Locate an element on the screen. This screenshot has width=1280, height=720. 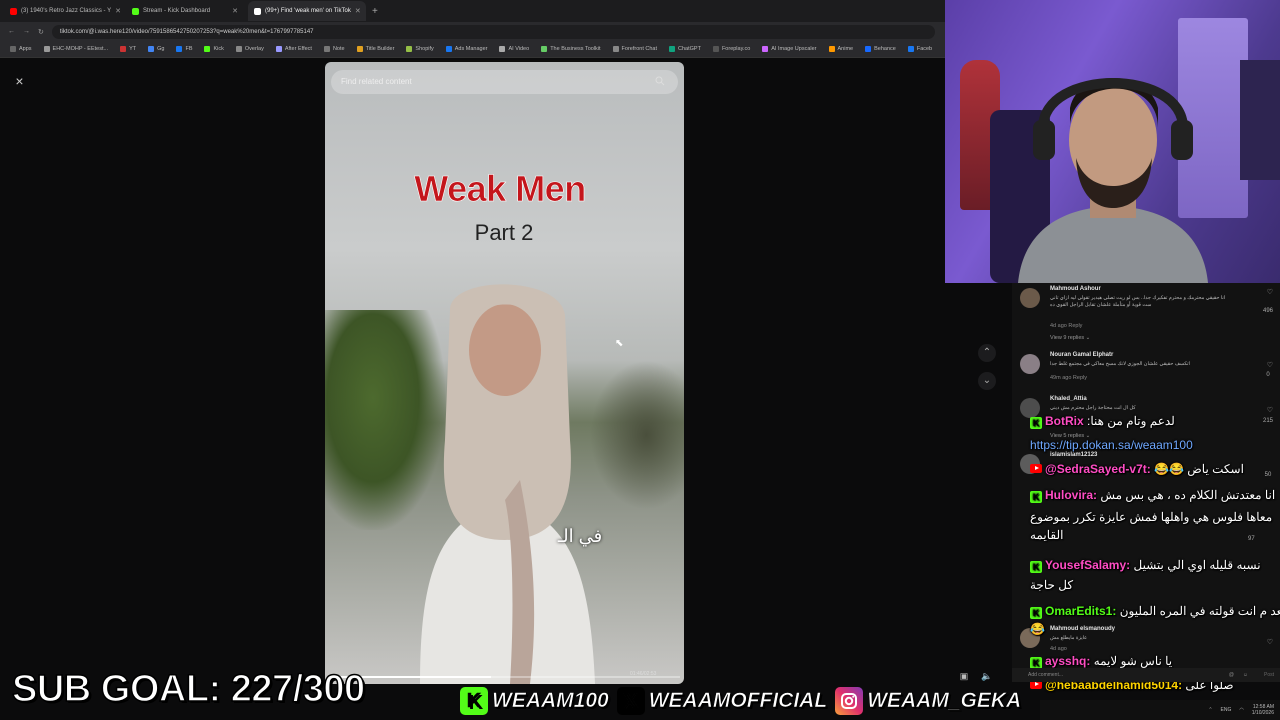
tab-tiktok: (99+) Find 'weak men' on TikTok ✕ is located at coordinates (307, 11).